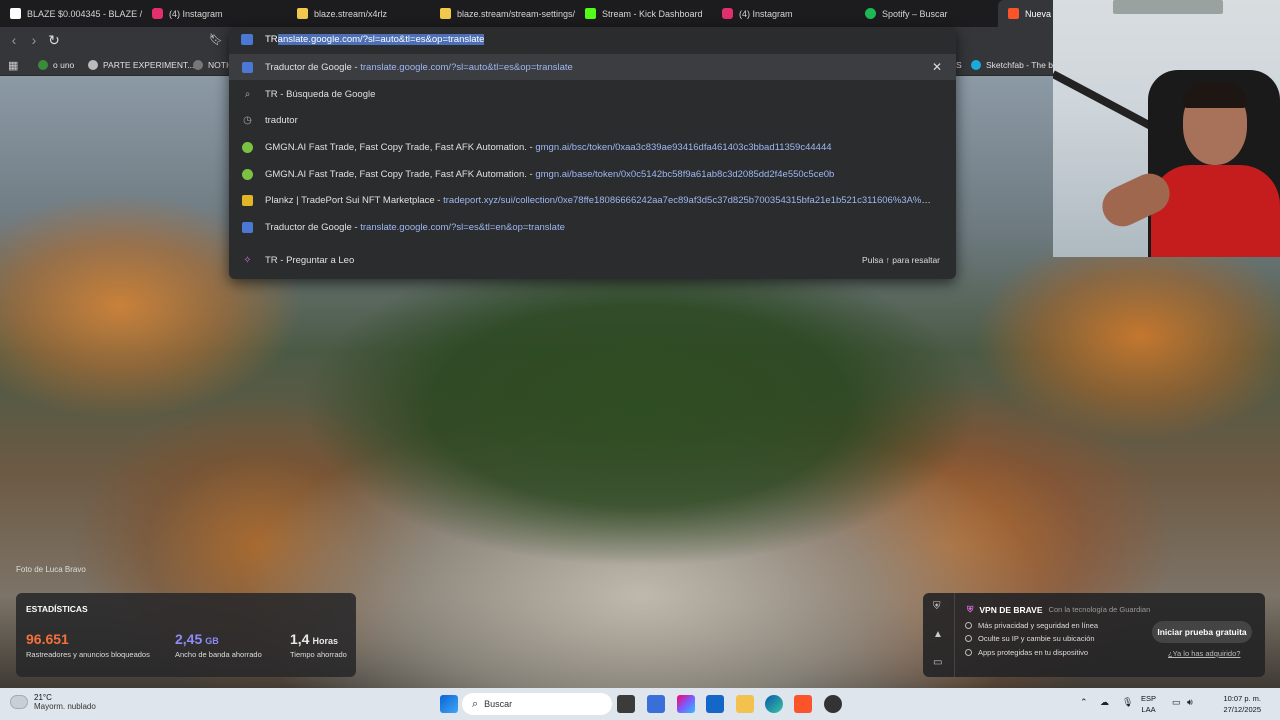 The image size is (1280, 720). What do you see at coordinates (196, 13) in the screenshot?
I see `tab-label: (4) Instagram` at bounding box center [196, 13].